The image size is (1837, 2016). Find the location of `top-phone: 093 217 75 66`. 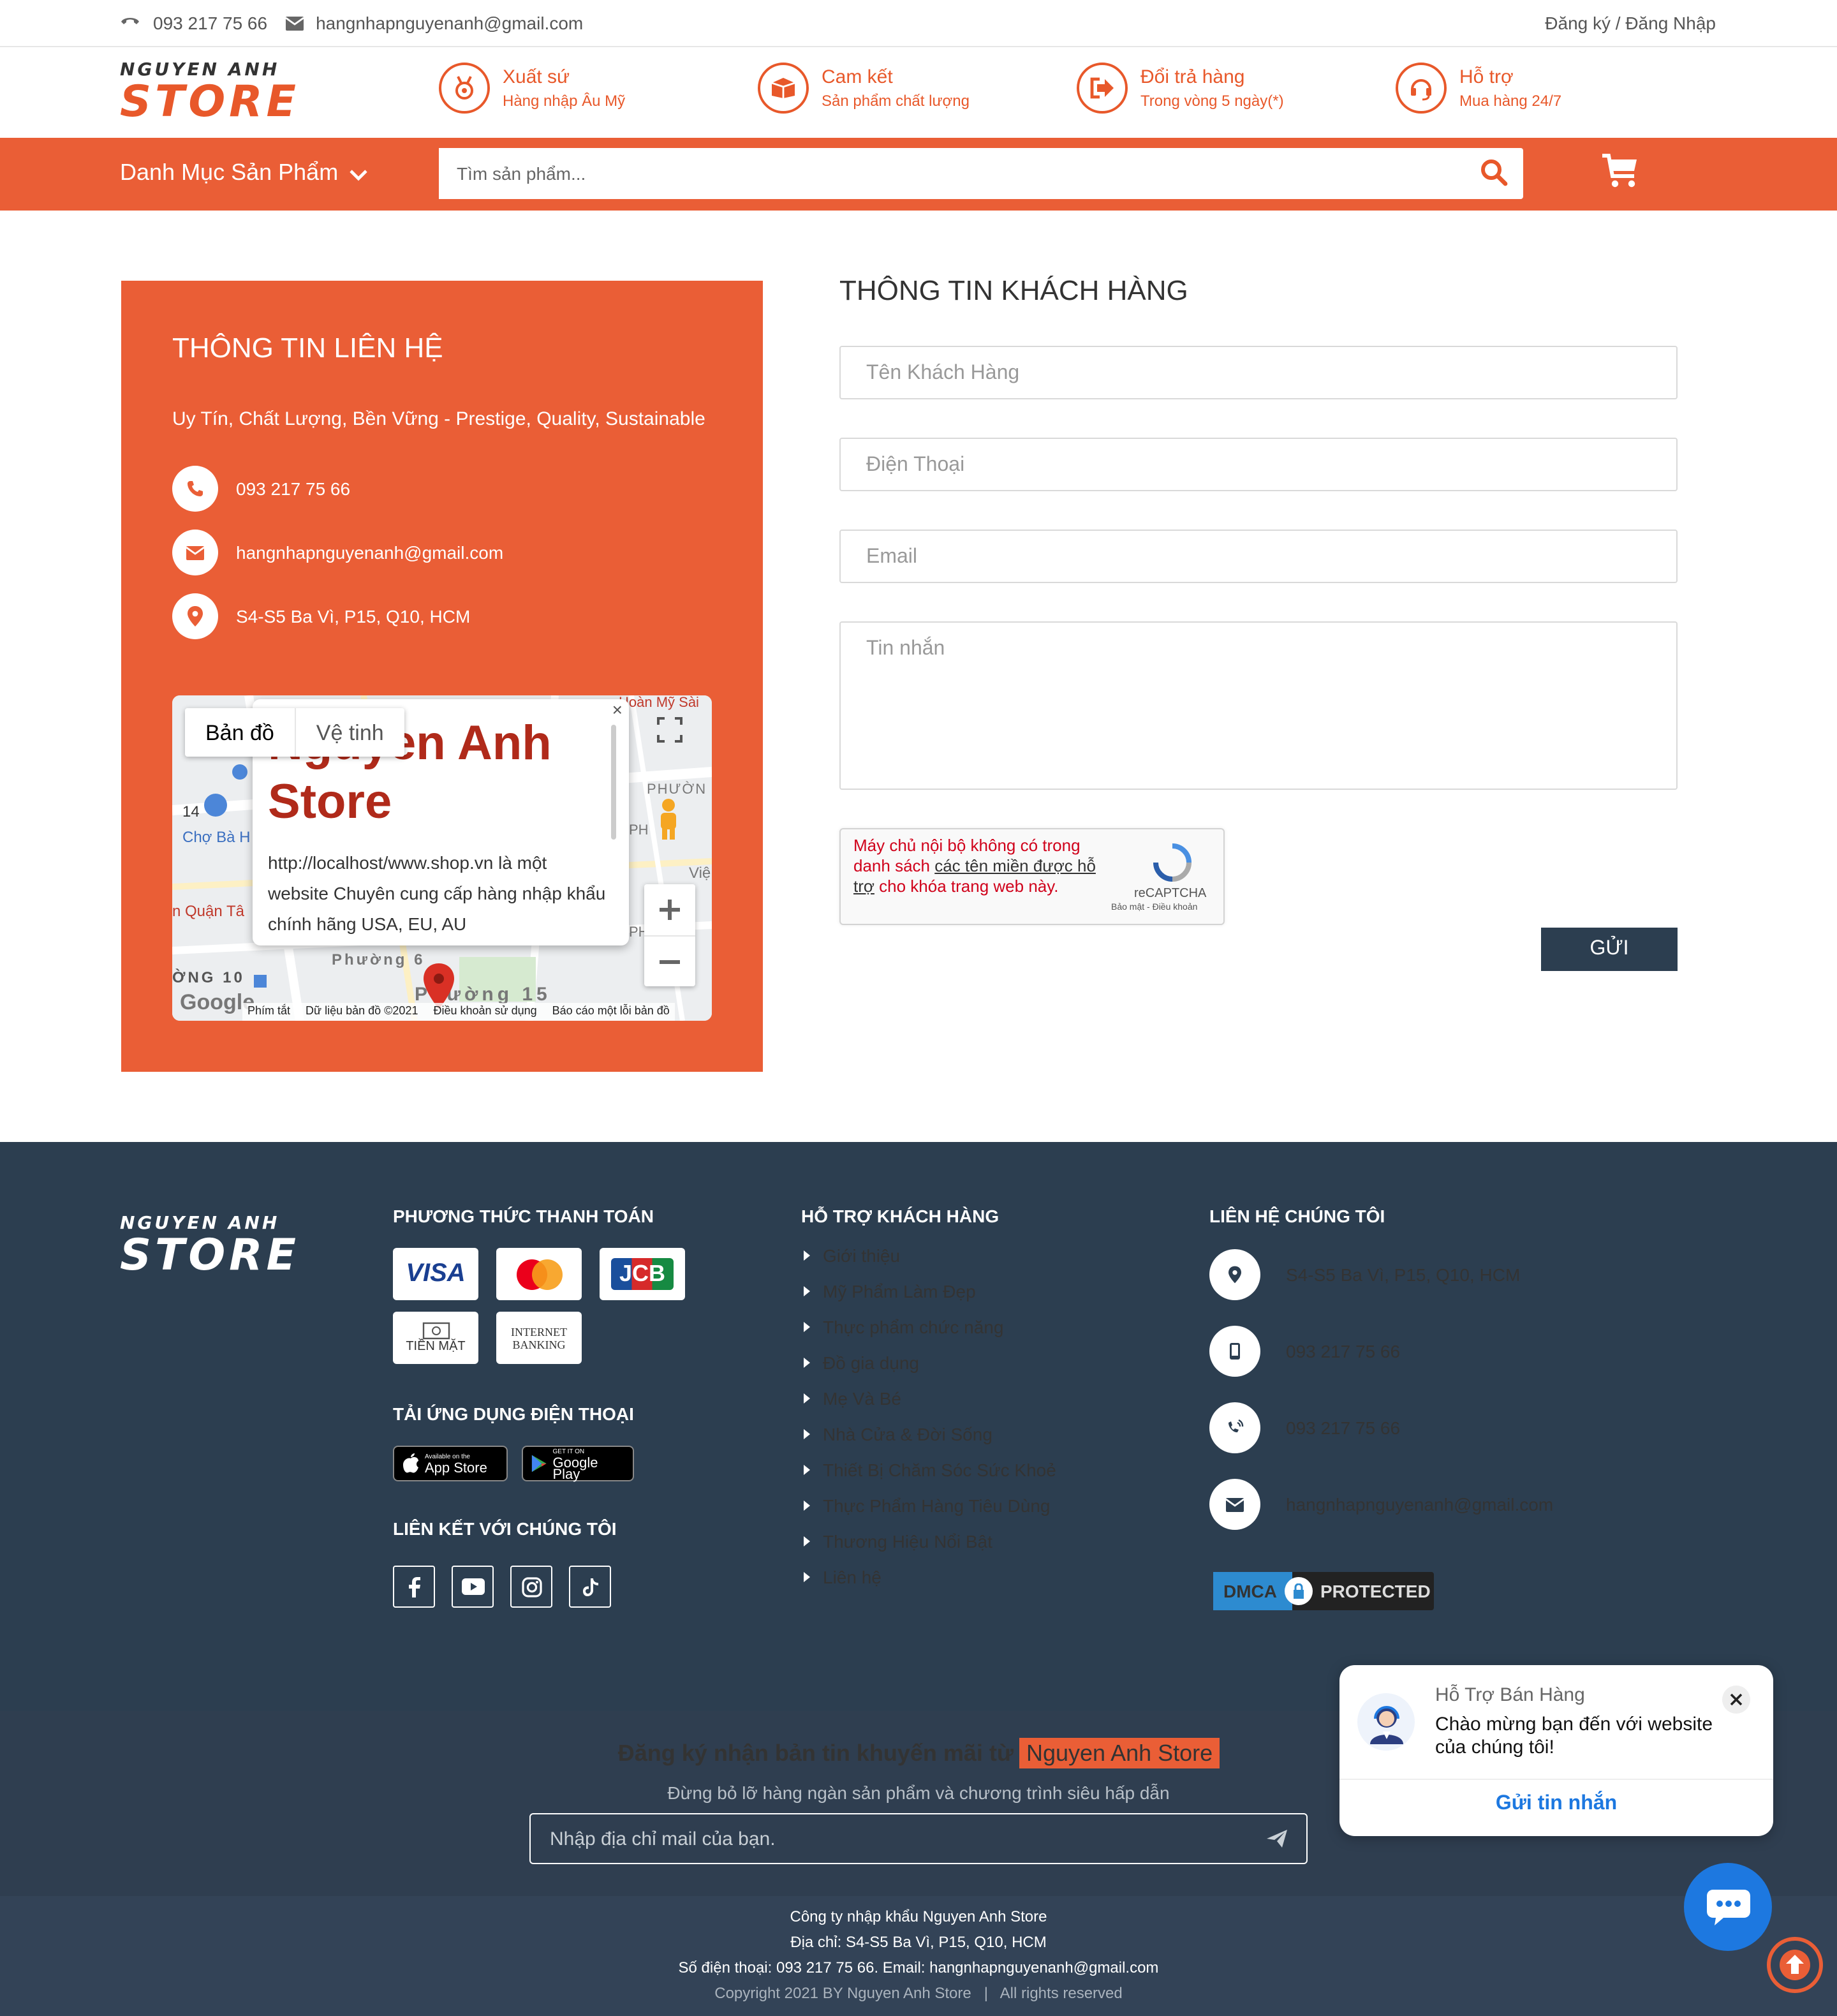

top-phone: 093 217 75 66 is located at coordinates (210, 23).